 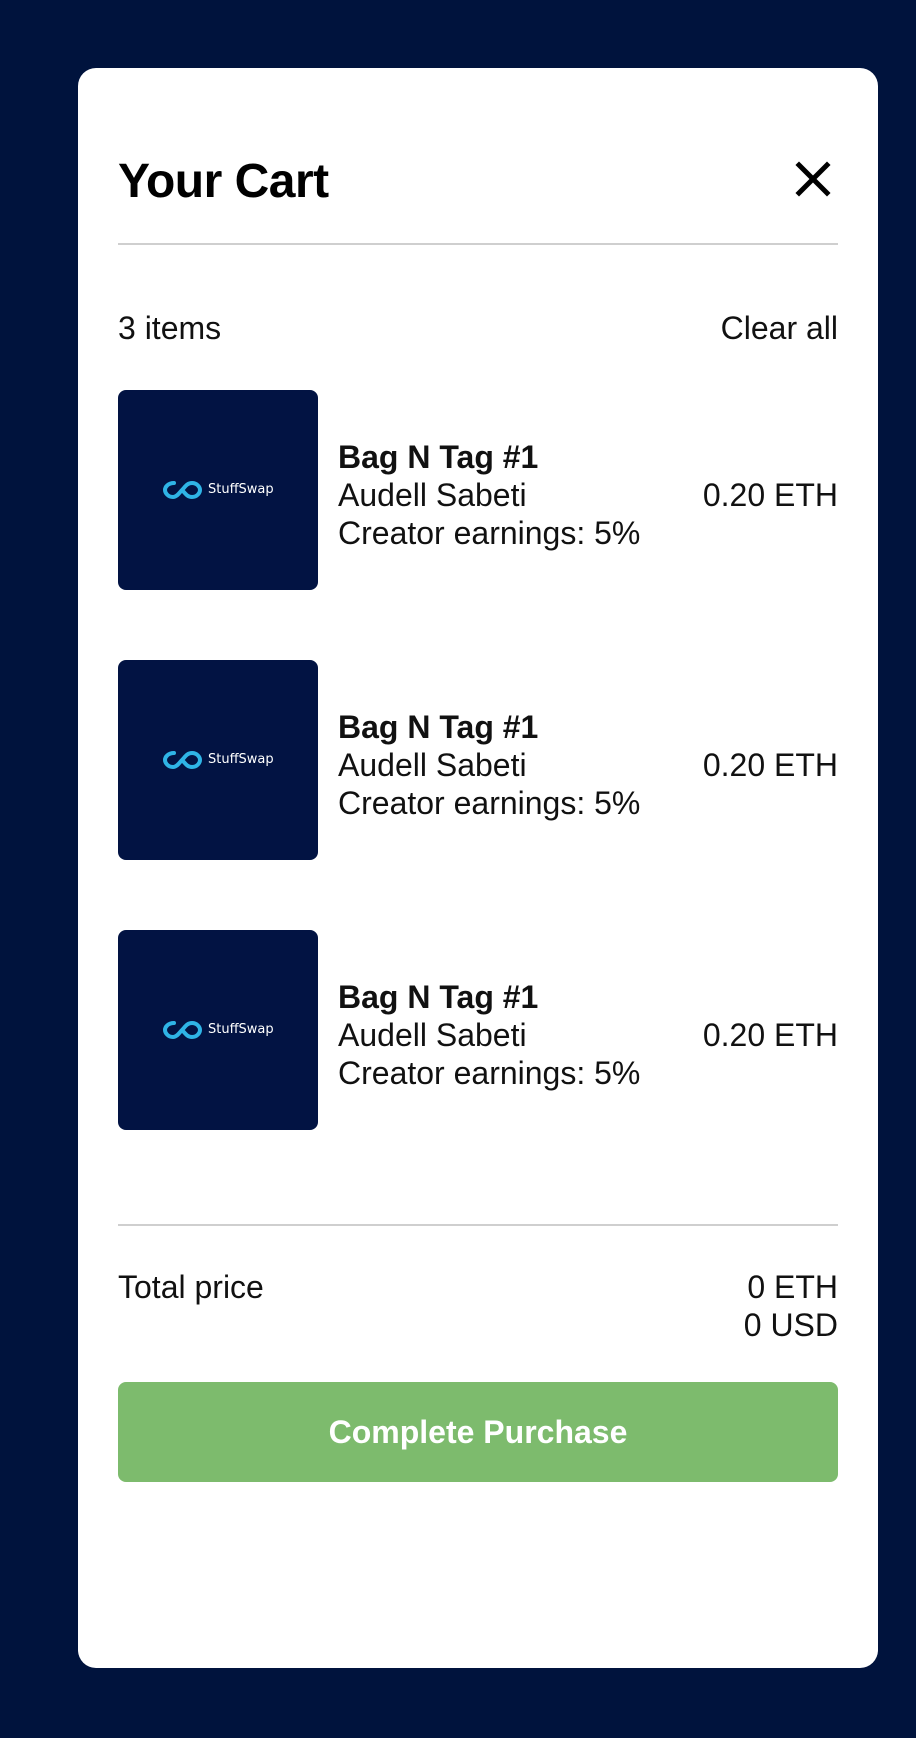 I want to click on cart-meta-row: 3 items Clear all, so click(x=478, y=328).